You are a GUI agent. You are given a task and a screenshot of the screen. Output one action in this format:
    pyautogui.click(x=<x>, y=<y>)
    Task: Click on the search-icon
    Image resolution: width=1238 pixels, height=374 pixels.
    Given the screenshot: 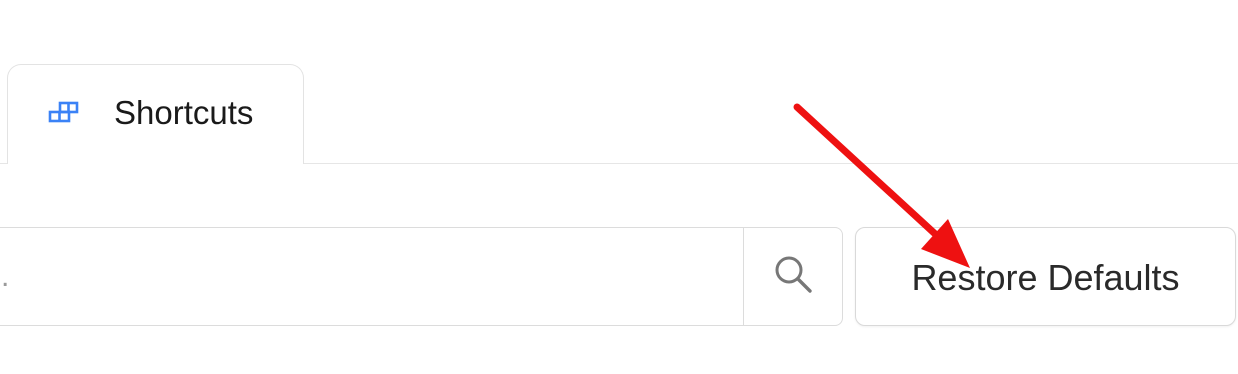 What is the action you would take?
    pyautogui.click(x=793, y=276)
    